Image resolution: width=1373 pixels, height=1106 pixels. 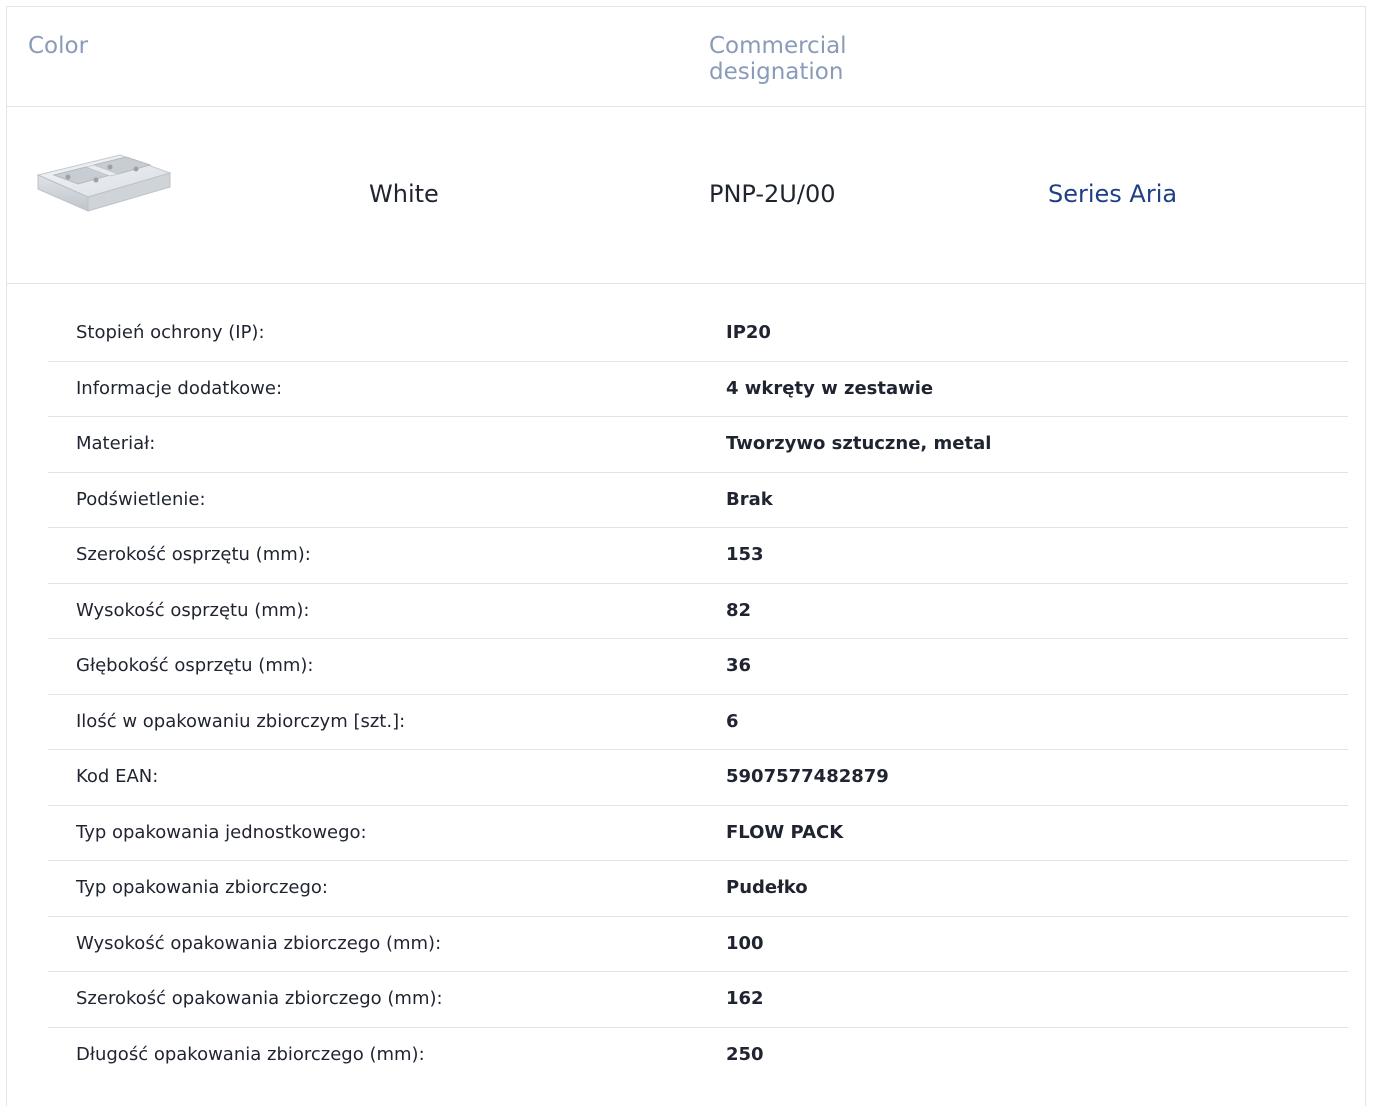 What do you see at coordinates (698, 611) in the screenshot?
I see `spec-row: Wysokość osprzętu (mm): 82` at bounding box center [698, 611].